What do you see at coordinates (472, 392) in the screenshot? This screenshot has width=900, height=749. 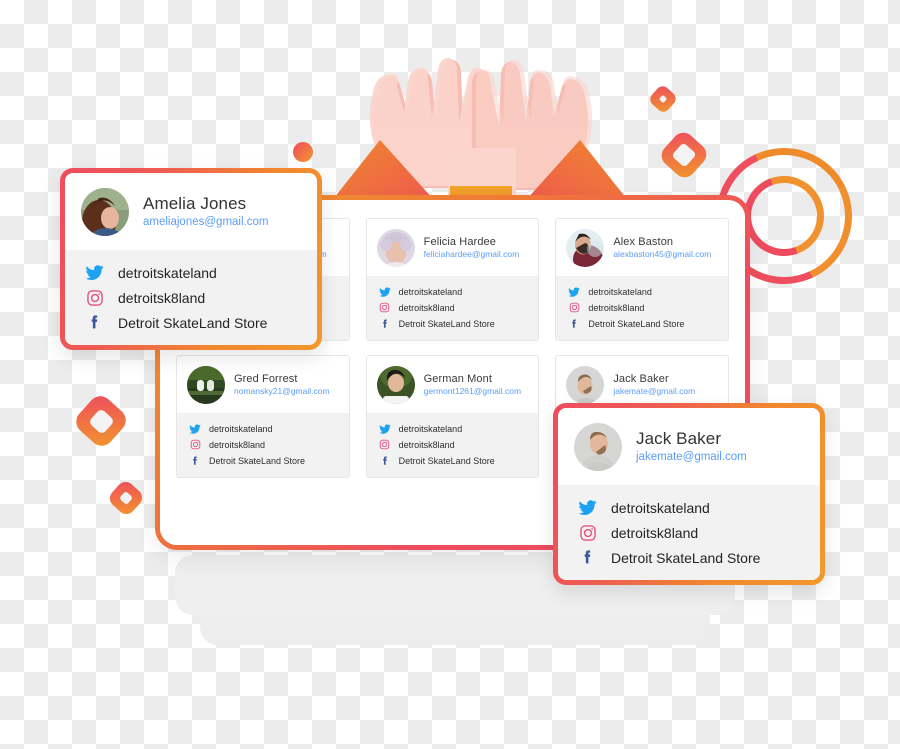 I see `contact-email: germont1261@gmail.com` at bounding box center [472, 392].